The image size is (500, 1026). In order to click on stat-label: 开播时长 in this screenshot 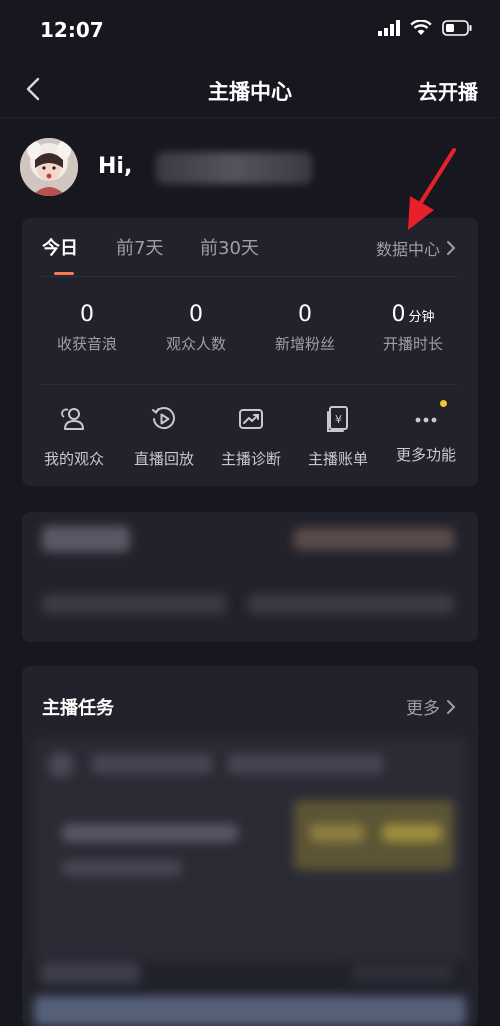, I will do `click(412, 344)`.